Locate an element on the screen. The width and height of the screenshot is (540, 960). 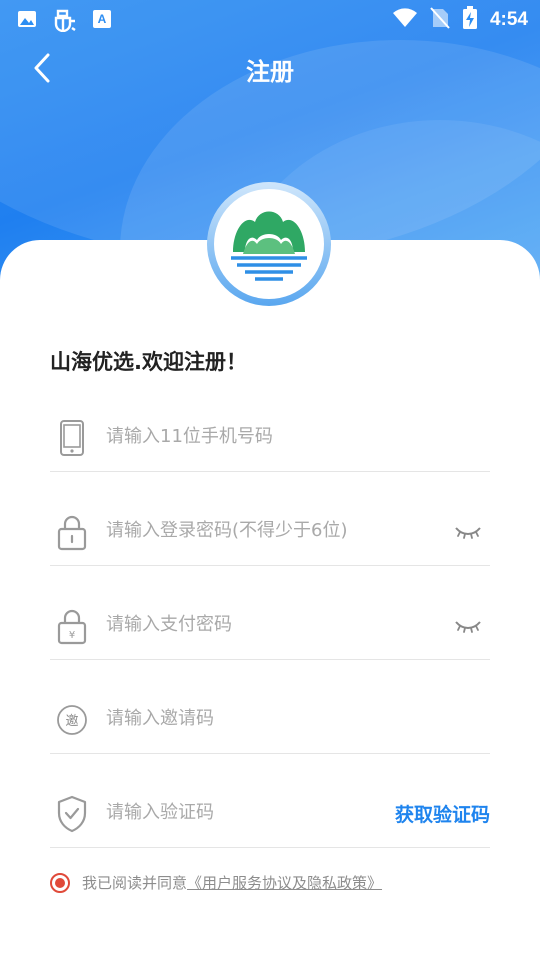
radio-dot-icon is located at coordinates (60, 882).